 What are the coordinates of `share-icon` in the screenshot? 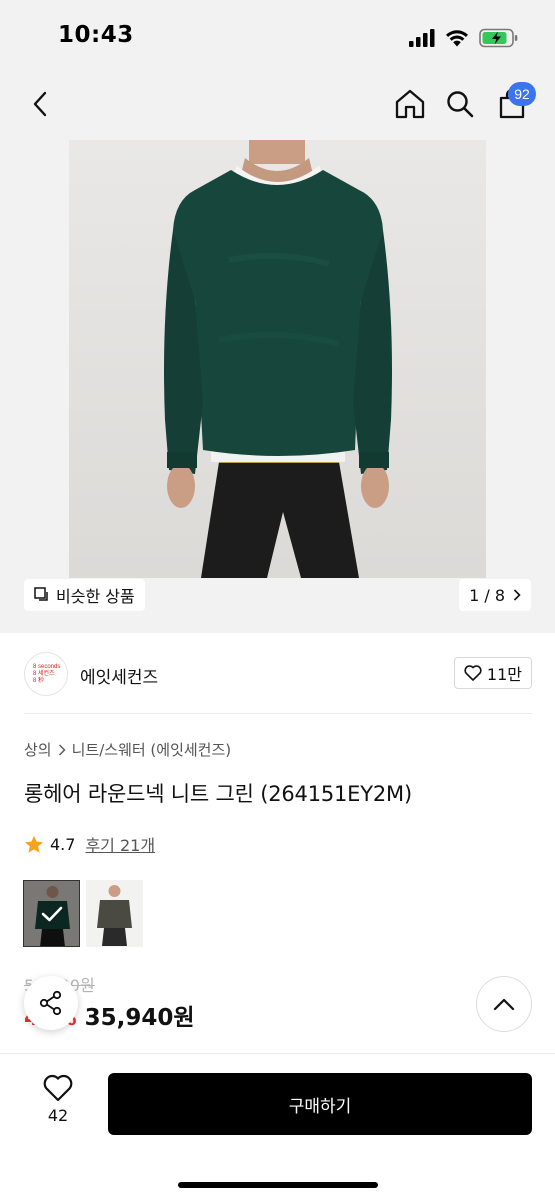 It's located at (50, 1003).